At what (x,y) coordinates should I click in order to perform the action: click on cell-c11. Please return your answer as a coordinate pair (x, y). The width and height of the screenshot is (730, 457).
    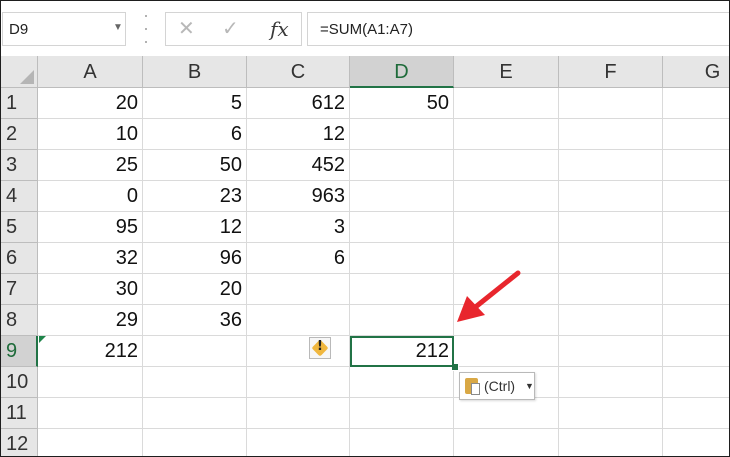
    Looking at the image, I should click on (298, 413).